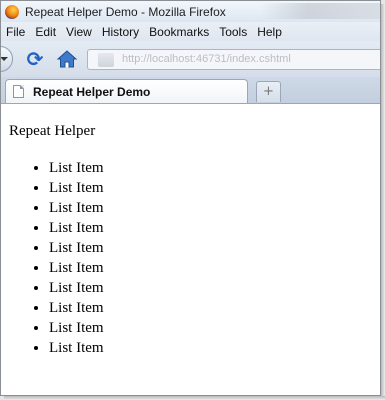  I want to click on url-text: http://localhost:46731/index.cshtml, so click(206, 59).